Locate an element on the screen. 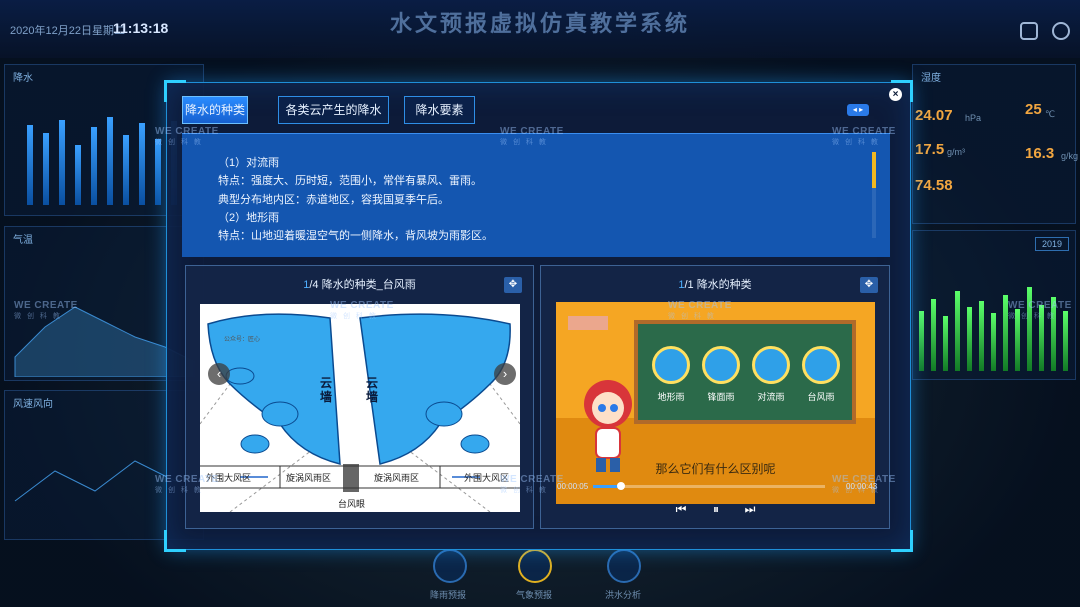 This screenshot has height=607, width=1080. next-track-icon: ⏭ is located at coordinates (750, 509).